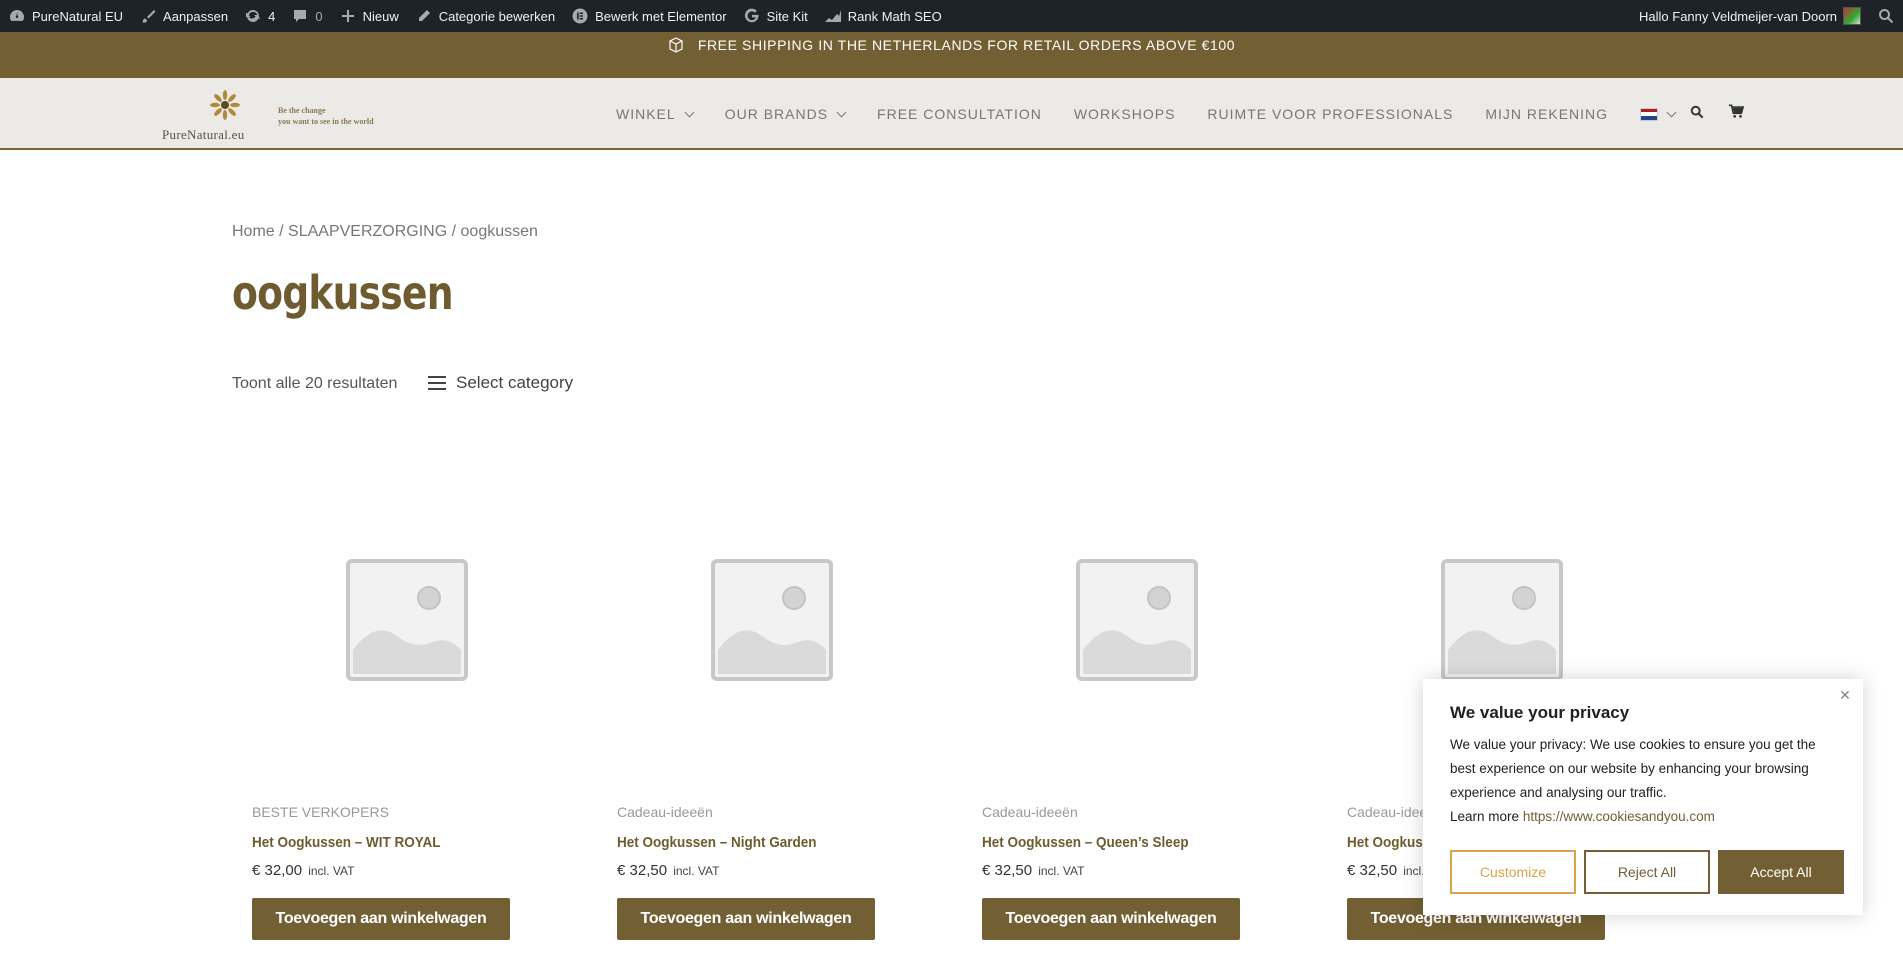 This screenshot has height=955, width=1903. Describe the element at coordinates (78, 16) in the screenshot. I see `admin-site-label: PureNatural EU` at that location.